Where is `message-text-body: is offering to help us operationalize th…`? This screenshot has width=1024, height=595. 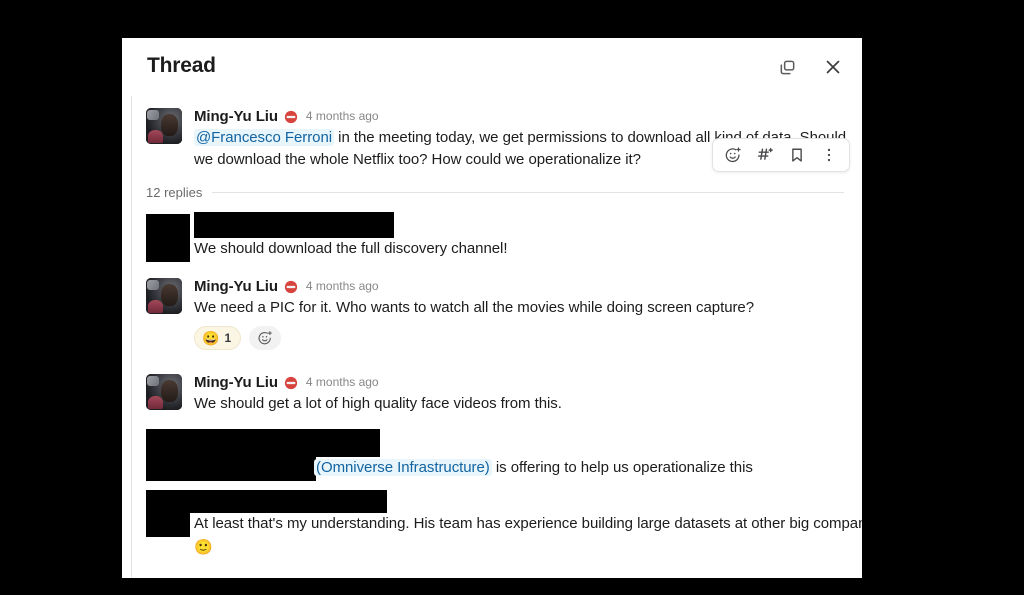
message-text-body: is offering to help us operationalize th… is located at coordinates (622, 467).